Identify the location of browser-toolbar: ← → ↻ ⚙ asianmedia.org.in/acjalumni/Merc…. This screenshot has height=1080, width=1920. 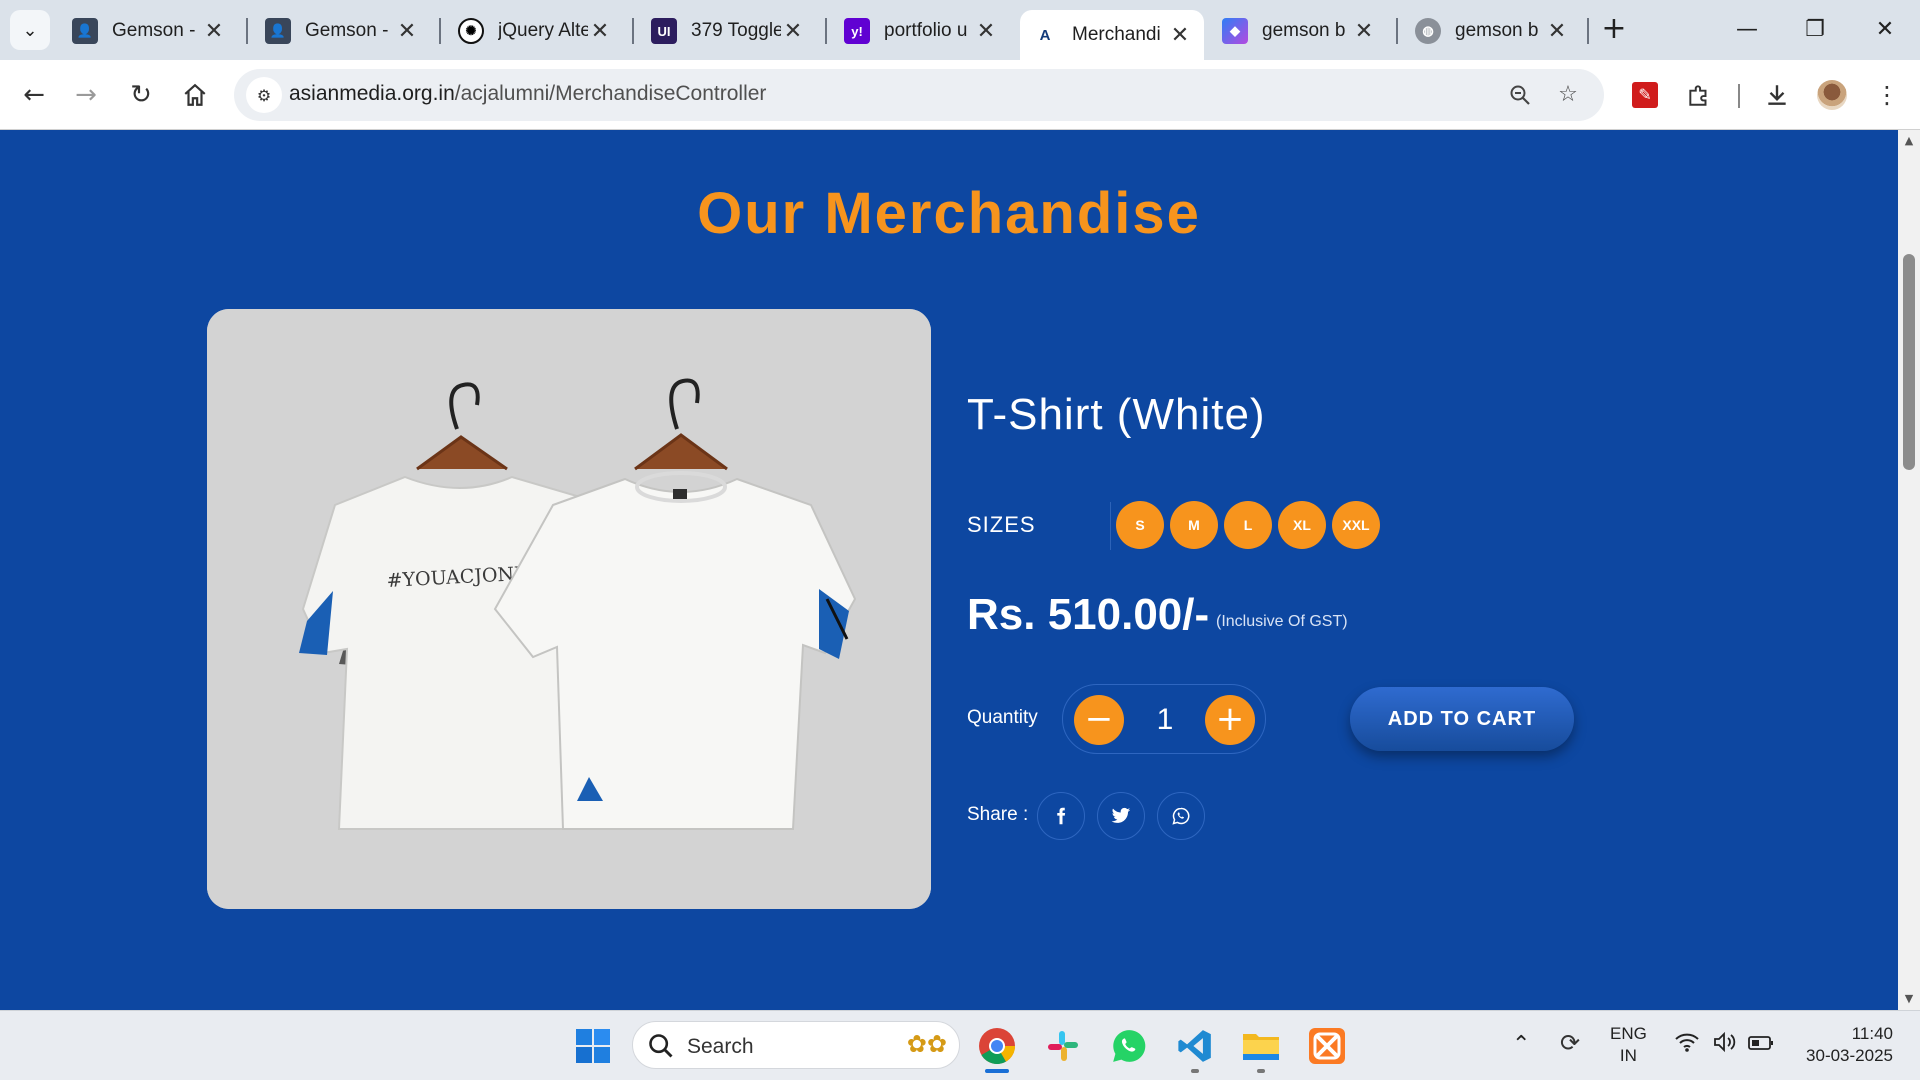
(960, 95).